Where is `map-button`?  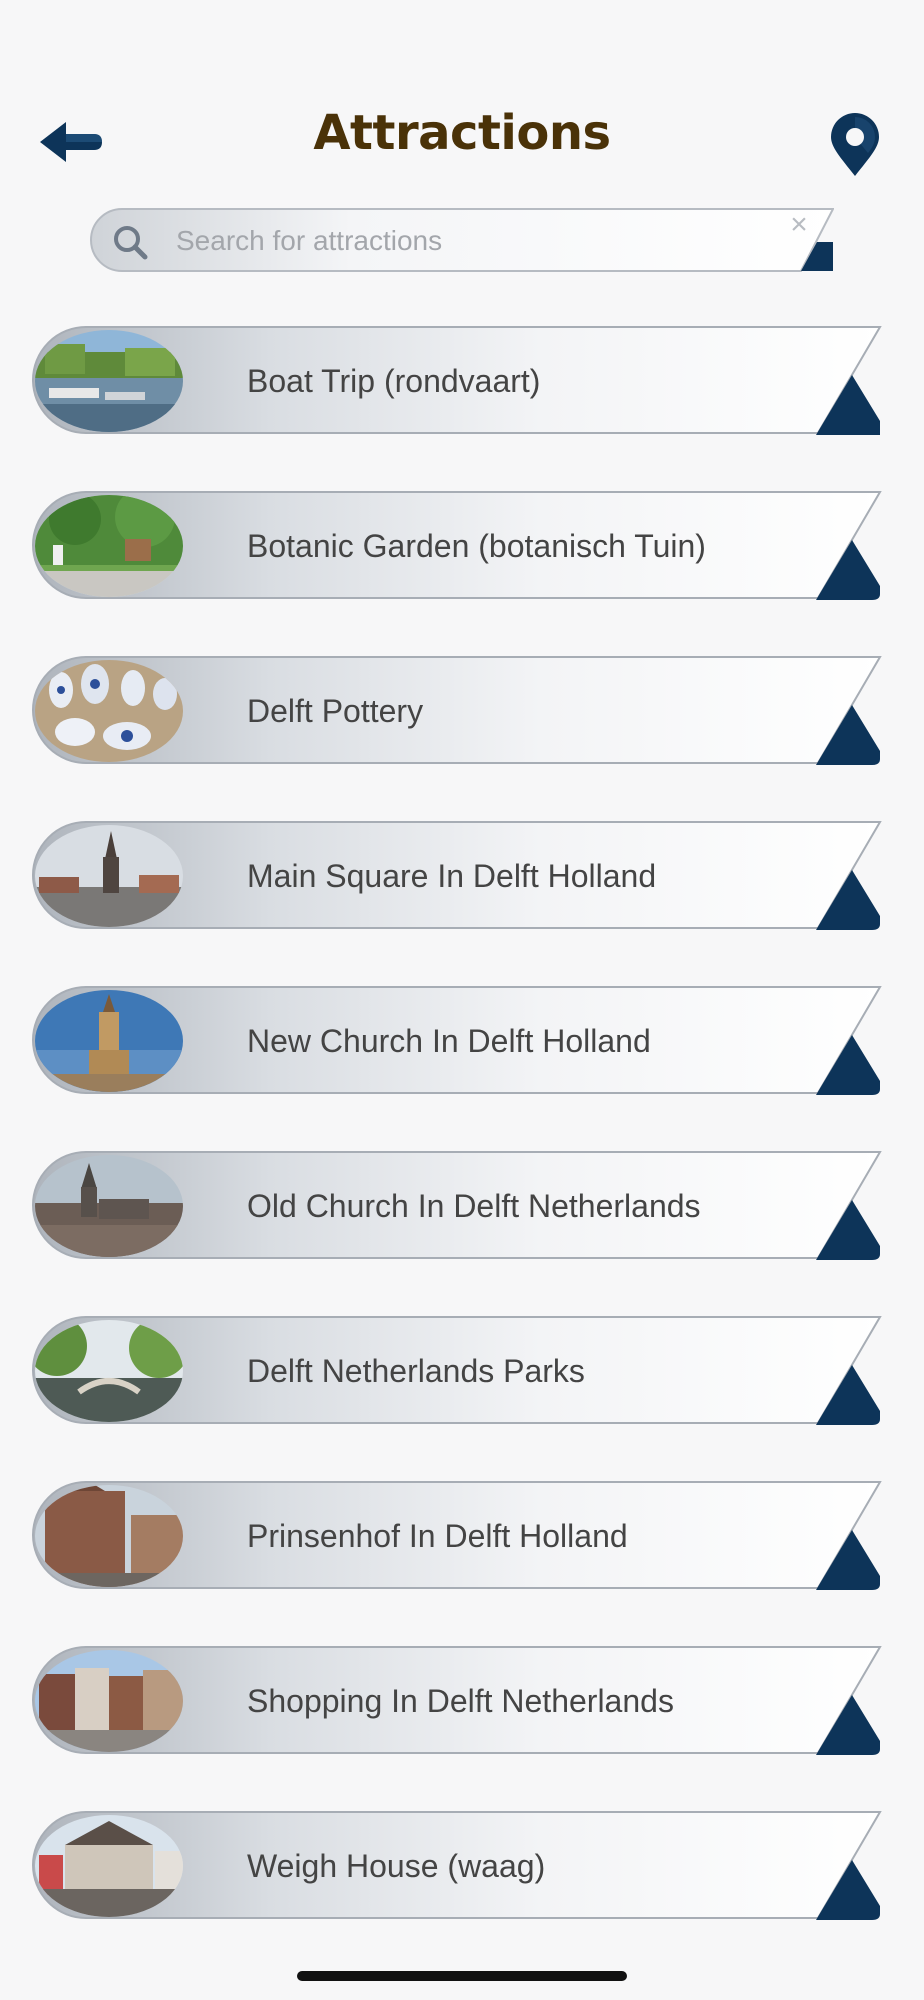
map-button is located at coordinates (855, 145).